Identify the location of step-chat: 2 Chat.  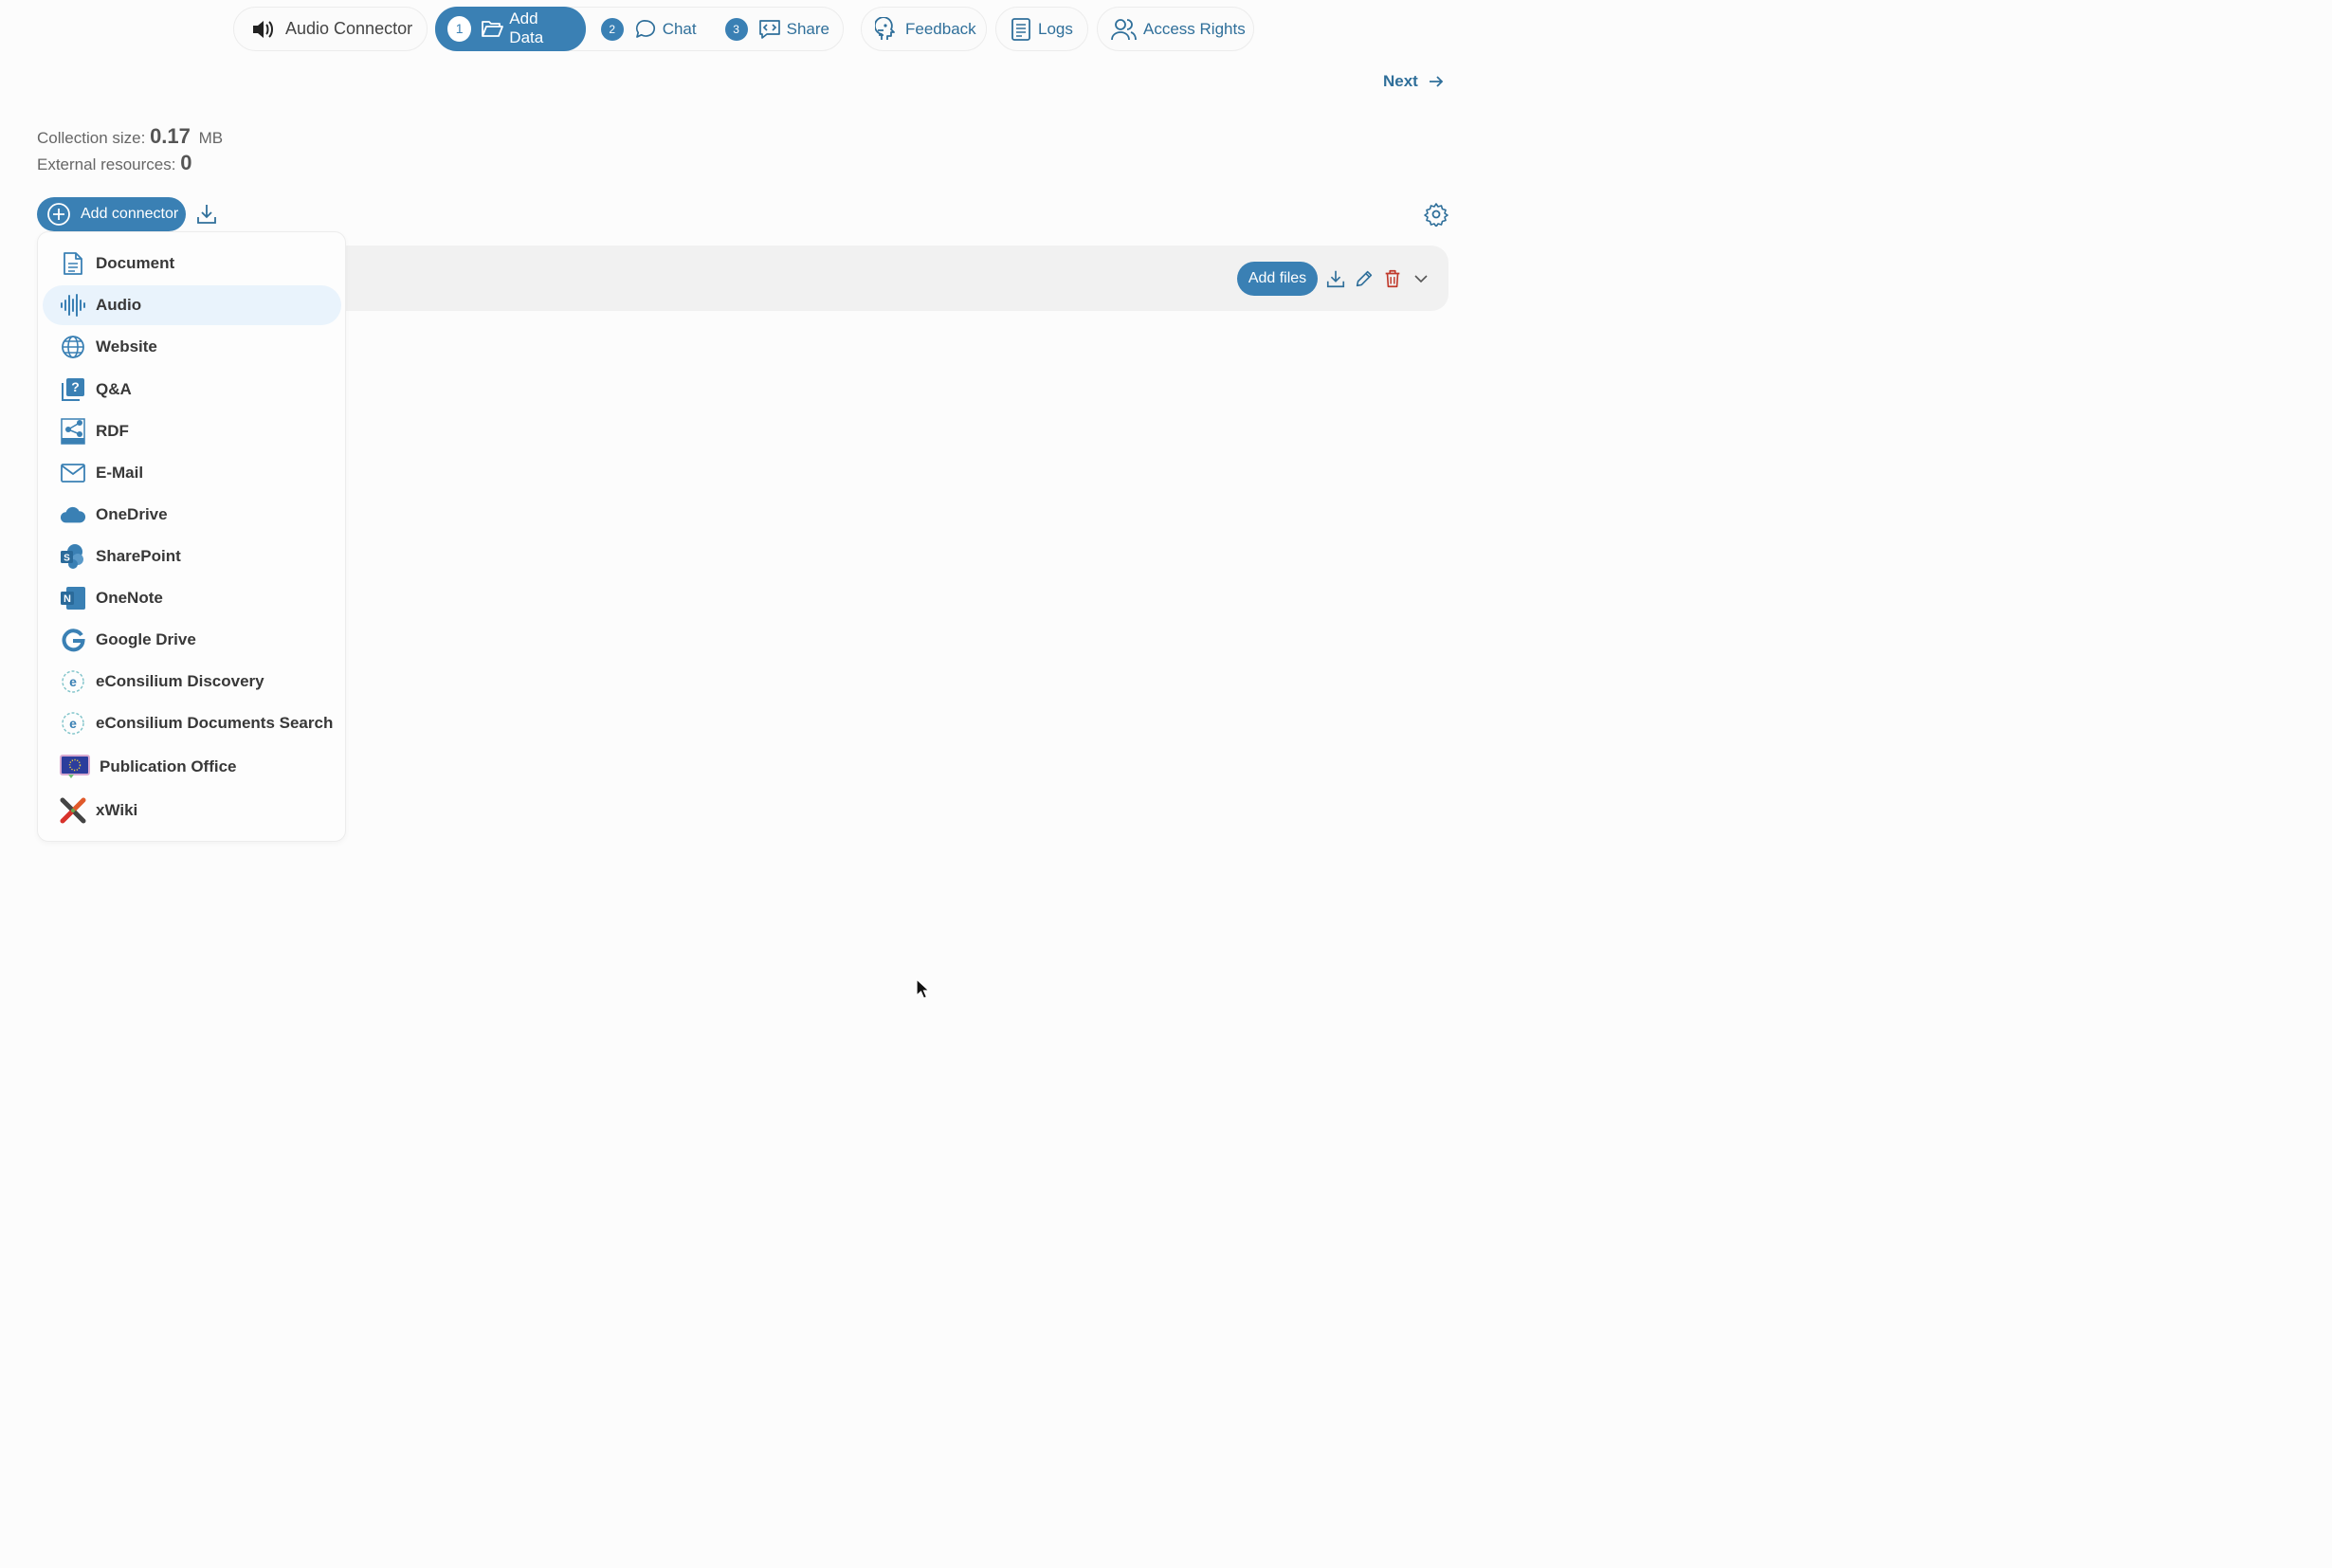
(649, 29).